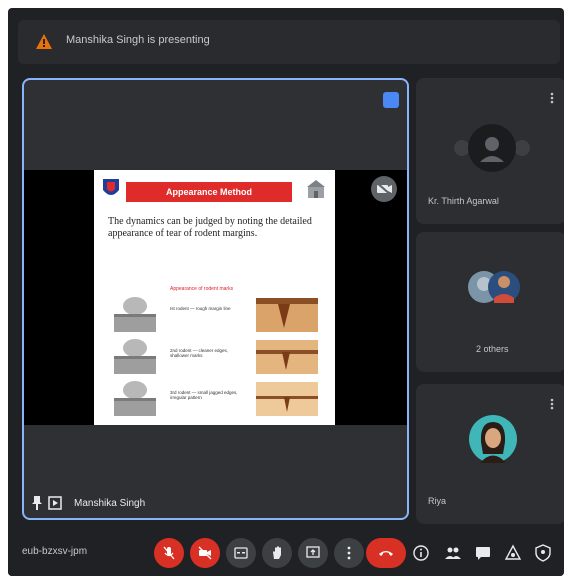 This screenshot has height=580, width=570. I want to click on participant-tile: Riya, so click(490, 454).